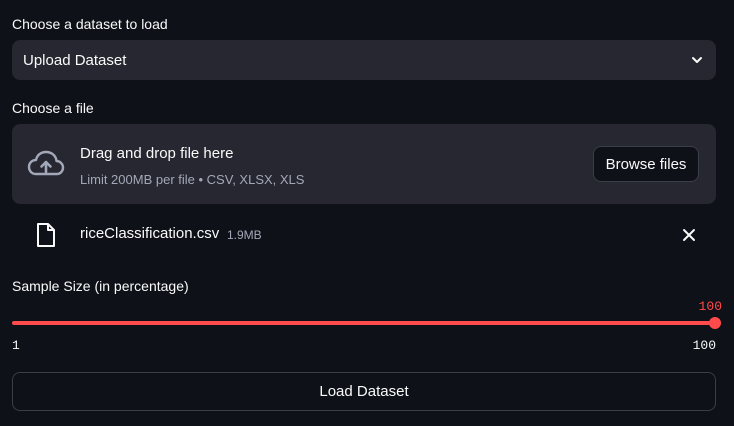 This screenshot has width=734, height=426. What do you see at coordinates (16, 345) in the screenshot?
I see `slider-min-label: 1` at bounding box center [16, 345].